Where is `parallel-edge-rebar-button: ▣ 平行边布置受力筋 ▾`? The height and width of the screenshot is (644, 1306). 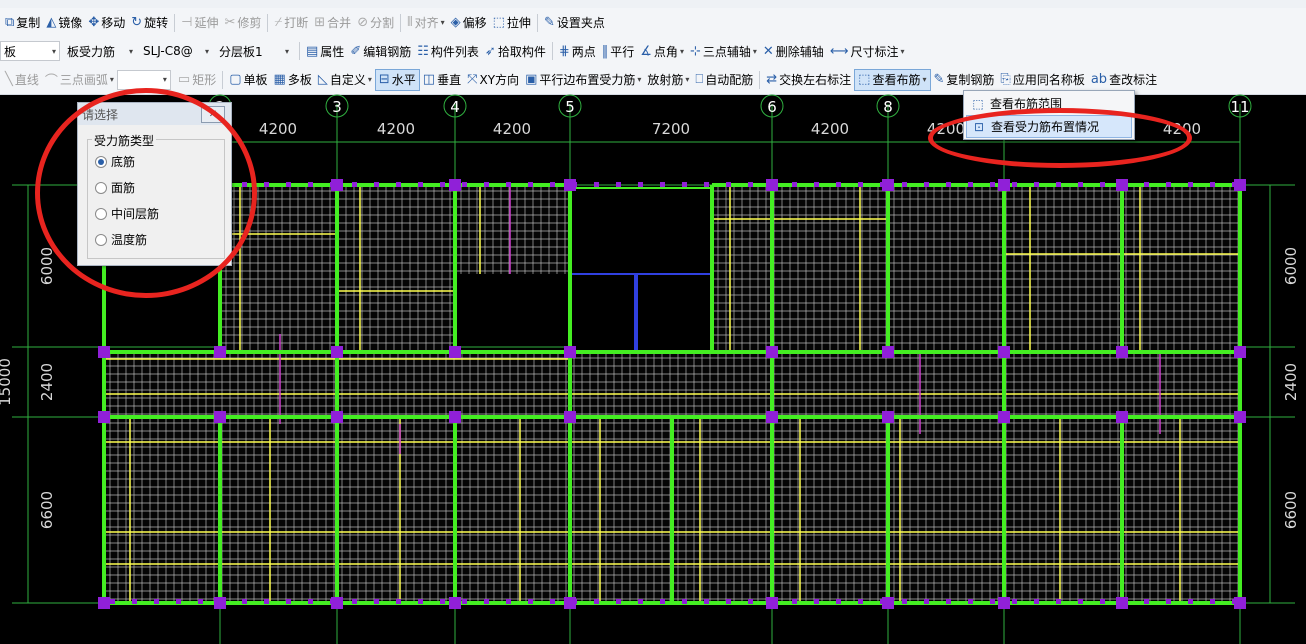
parallel-edge-rebar-button: ▣ 平行边布置受力筋 ▾ is located at coordinates (583, 80).